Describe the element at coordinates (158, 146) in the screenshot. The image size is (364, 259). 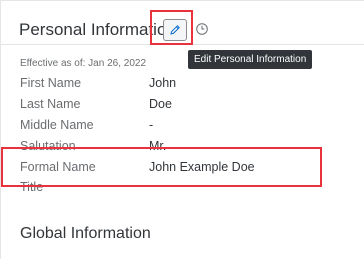
I see `salutation-value: Mr.` at that location.